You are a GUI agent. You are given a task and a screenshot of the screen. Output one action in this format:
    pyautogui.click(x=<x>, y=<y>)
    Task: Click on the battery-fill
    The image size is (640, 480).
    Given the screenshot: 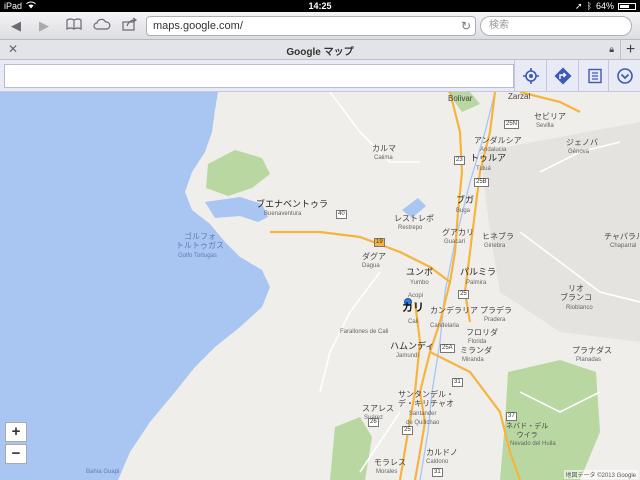 What is the action you would take?
    pyautogui.click(x=624, y=6)
    